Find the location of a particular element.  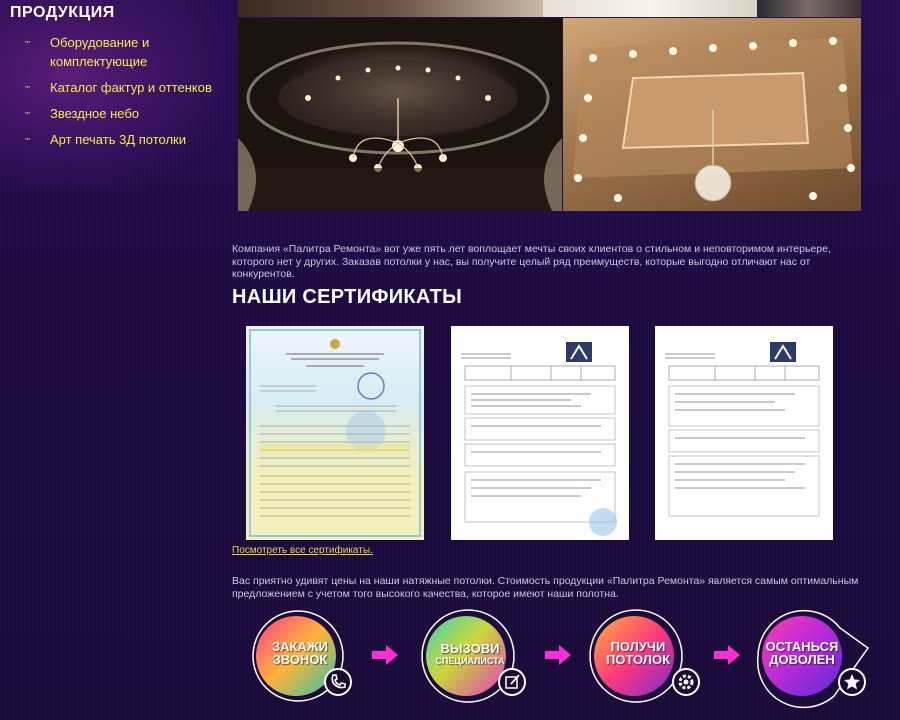

ceiling-photo-chandelier is located at coordinates (400, 114).